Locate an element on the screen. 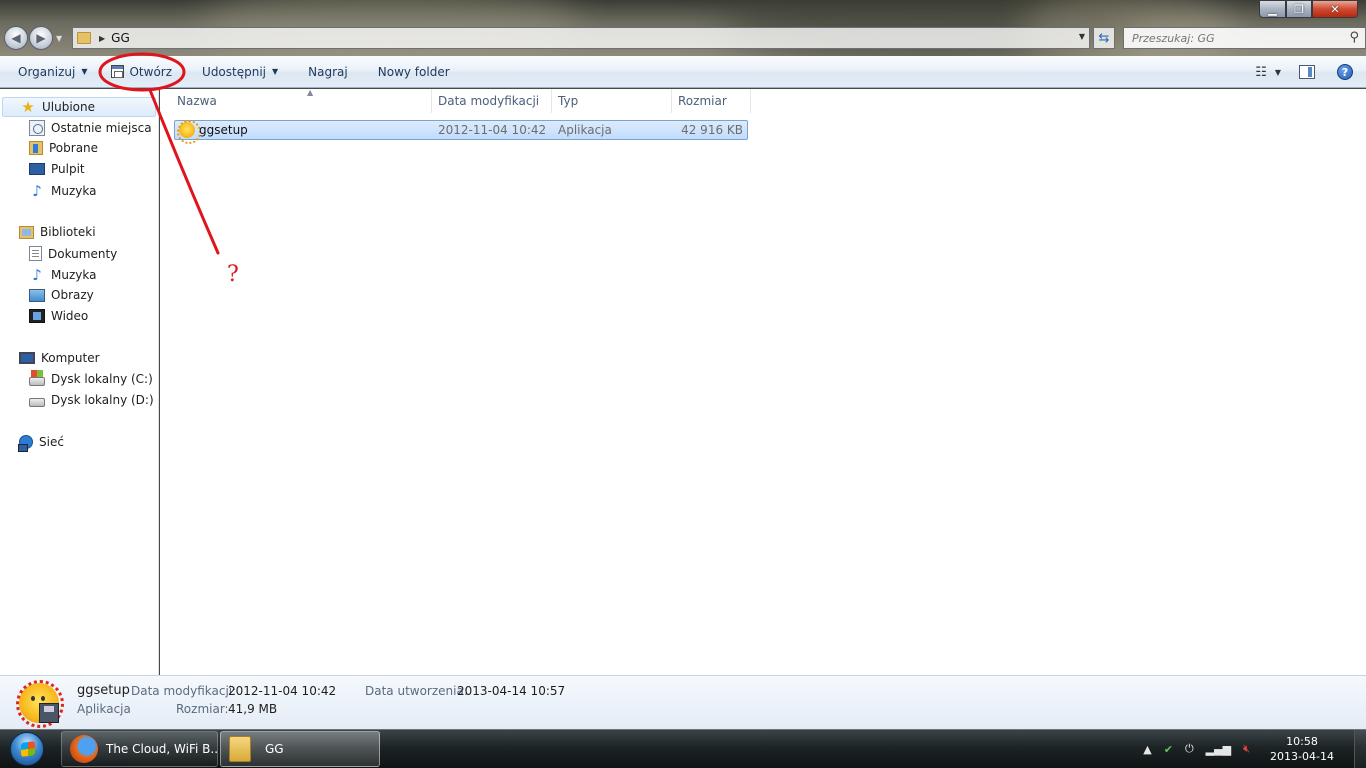 The height and width of the screenshot is (768, 1366). nav-music-library-label: Muzyka is located at coordinates (74, 275).